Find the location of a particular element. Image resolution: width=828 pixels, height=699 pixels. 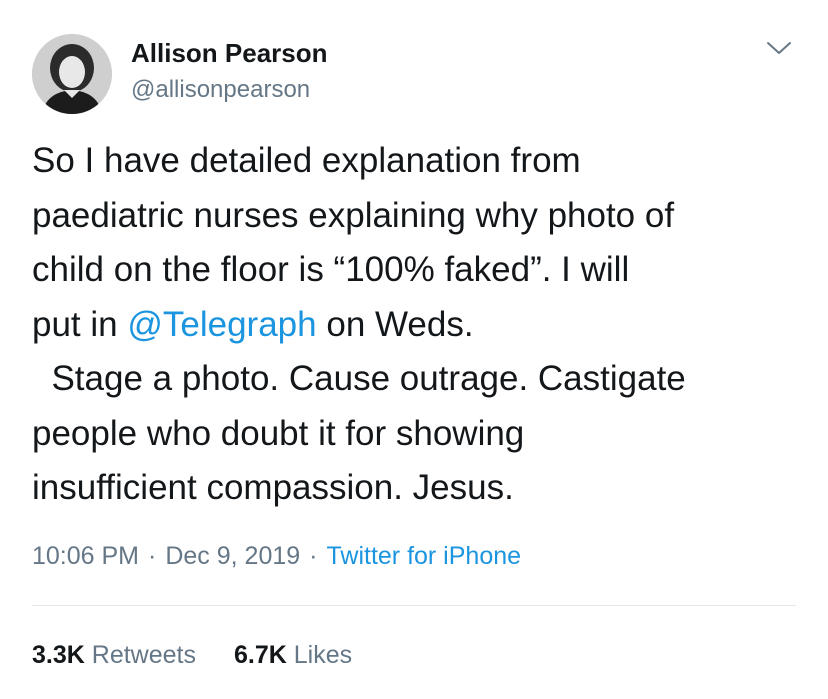

tweet-line: on Weds. is located at coordinates (395, 324).